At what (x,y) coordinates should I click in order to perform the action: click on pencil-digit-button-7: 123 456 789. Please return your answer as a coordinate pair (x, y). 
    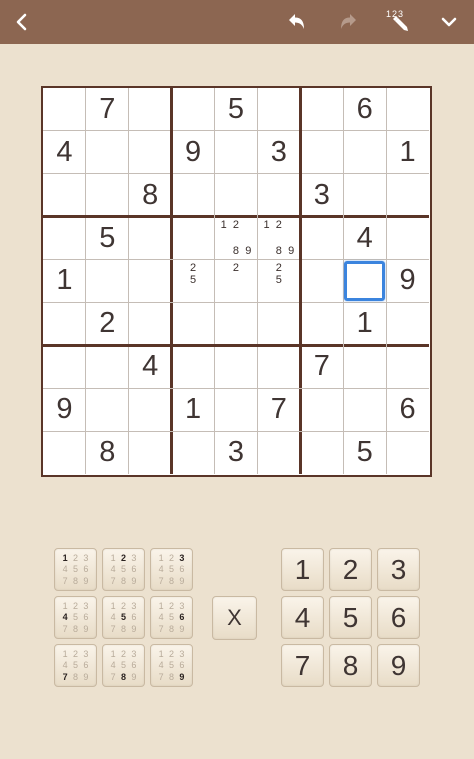
    Looking at the image, I should click on (75, 665).